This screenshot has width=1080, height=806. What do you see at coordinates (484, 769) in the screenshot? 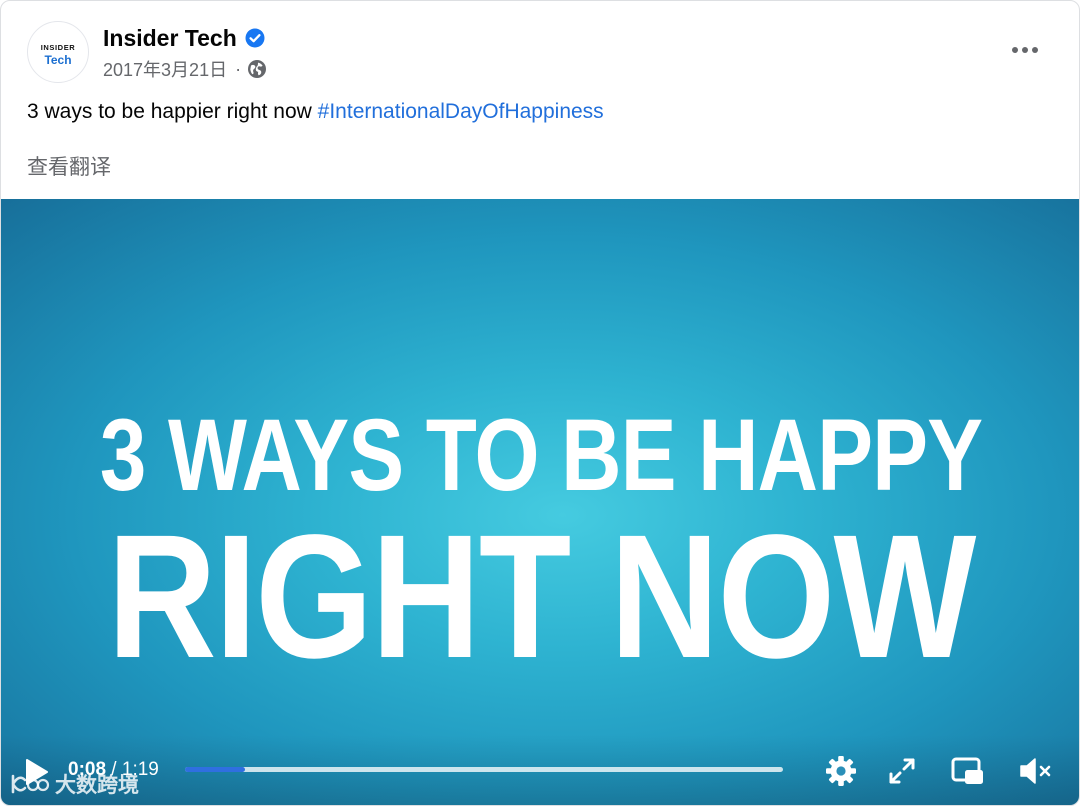
I see `progress-bar` at bounding box center [484, 769].